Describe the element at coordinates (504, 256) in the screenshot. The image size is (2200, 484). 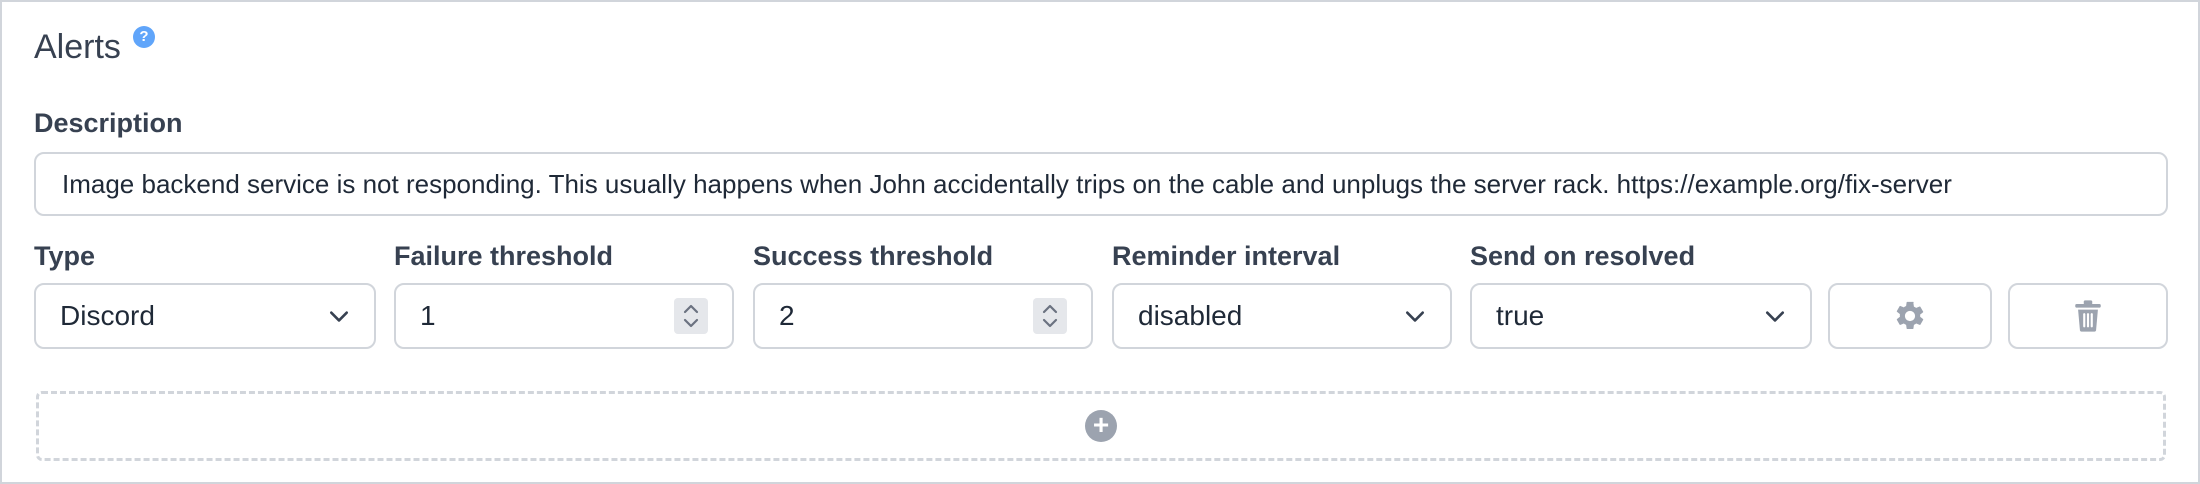
I see `failure-threshold-label: Failure threshold` at that location.